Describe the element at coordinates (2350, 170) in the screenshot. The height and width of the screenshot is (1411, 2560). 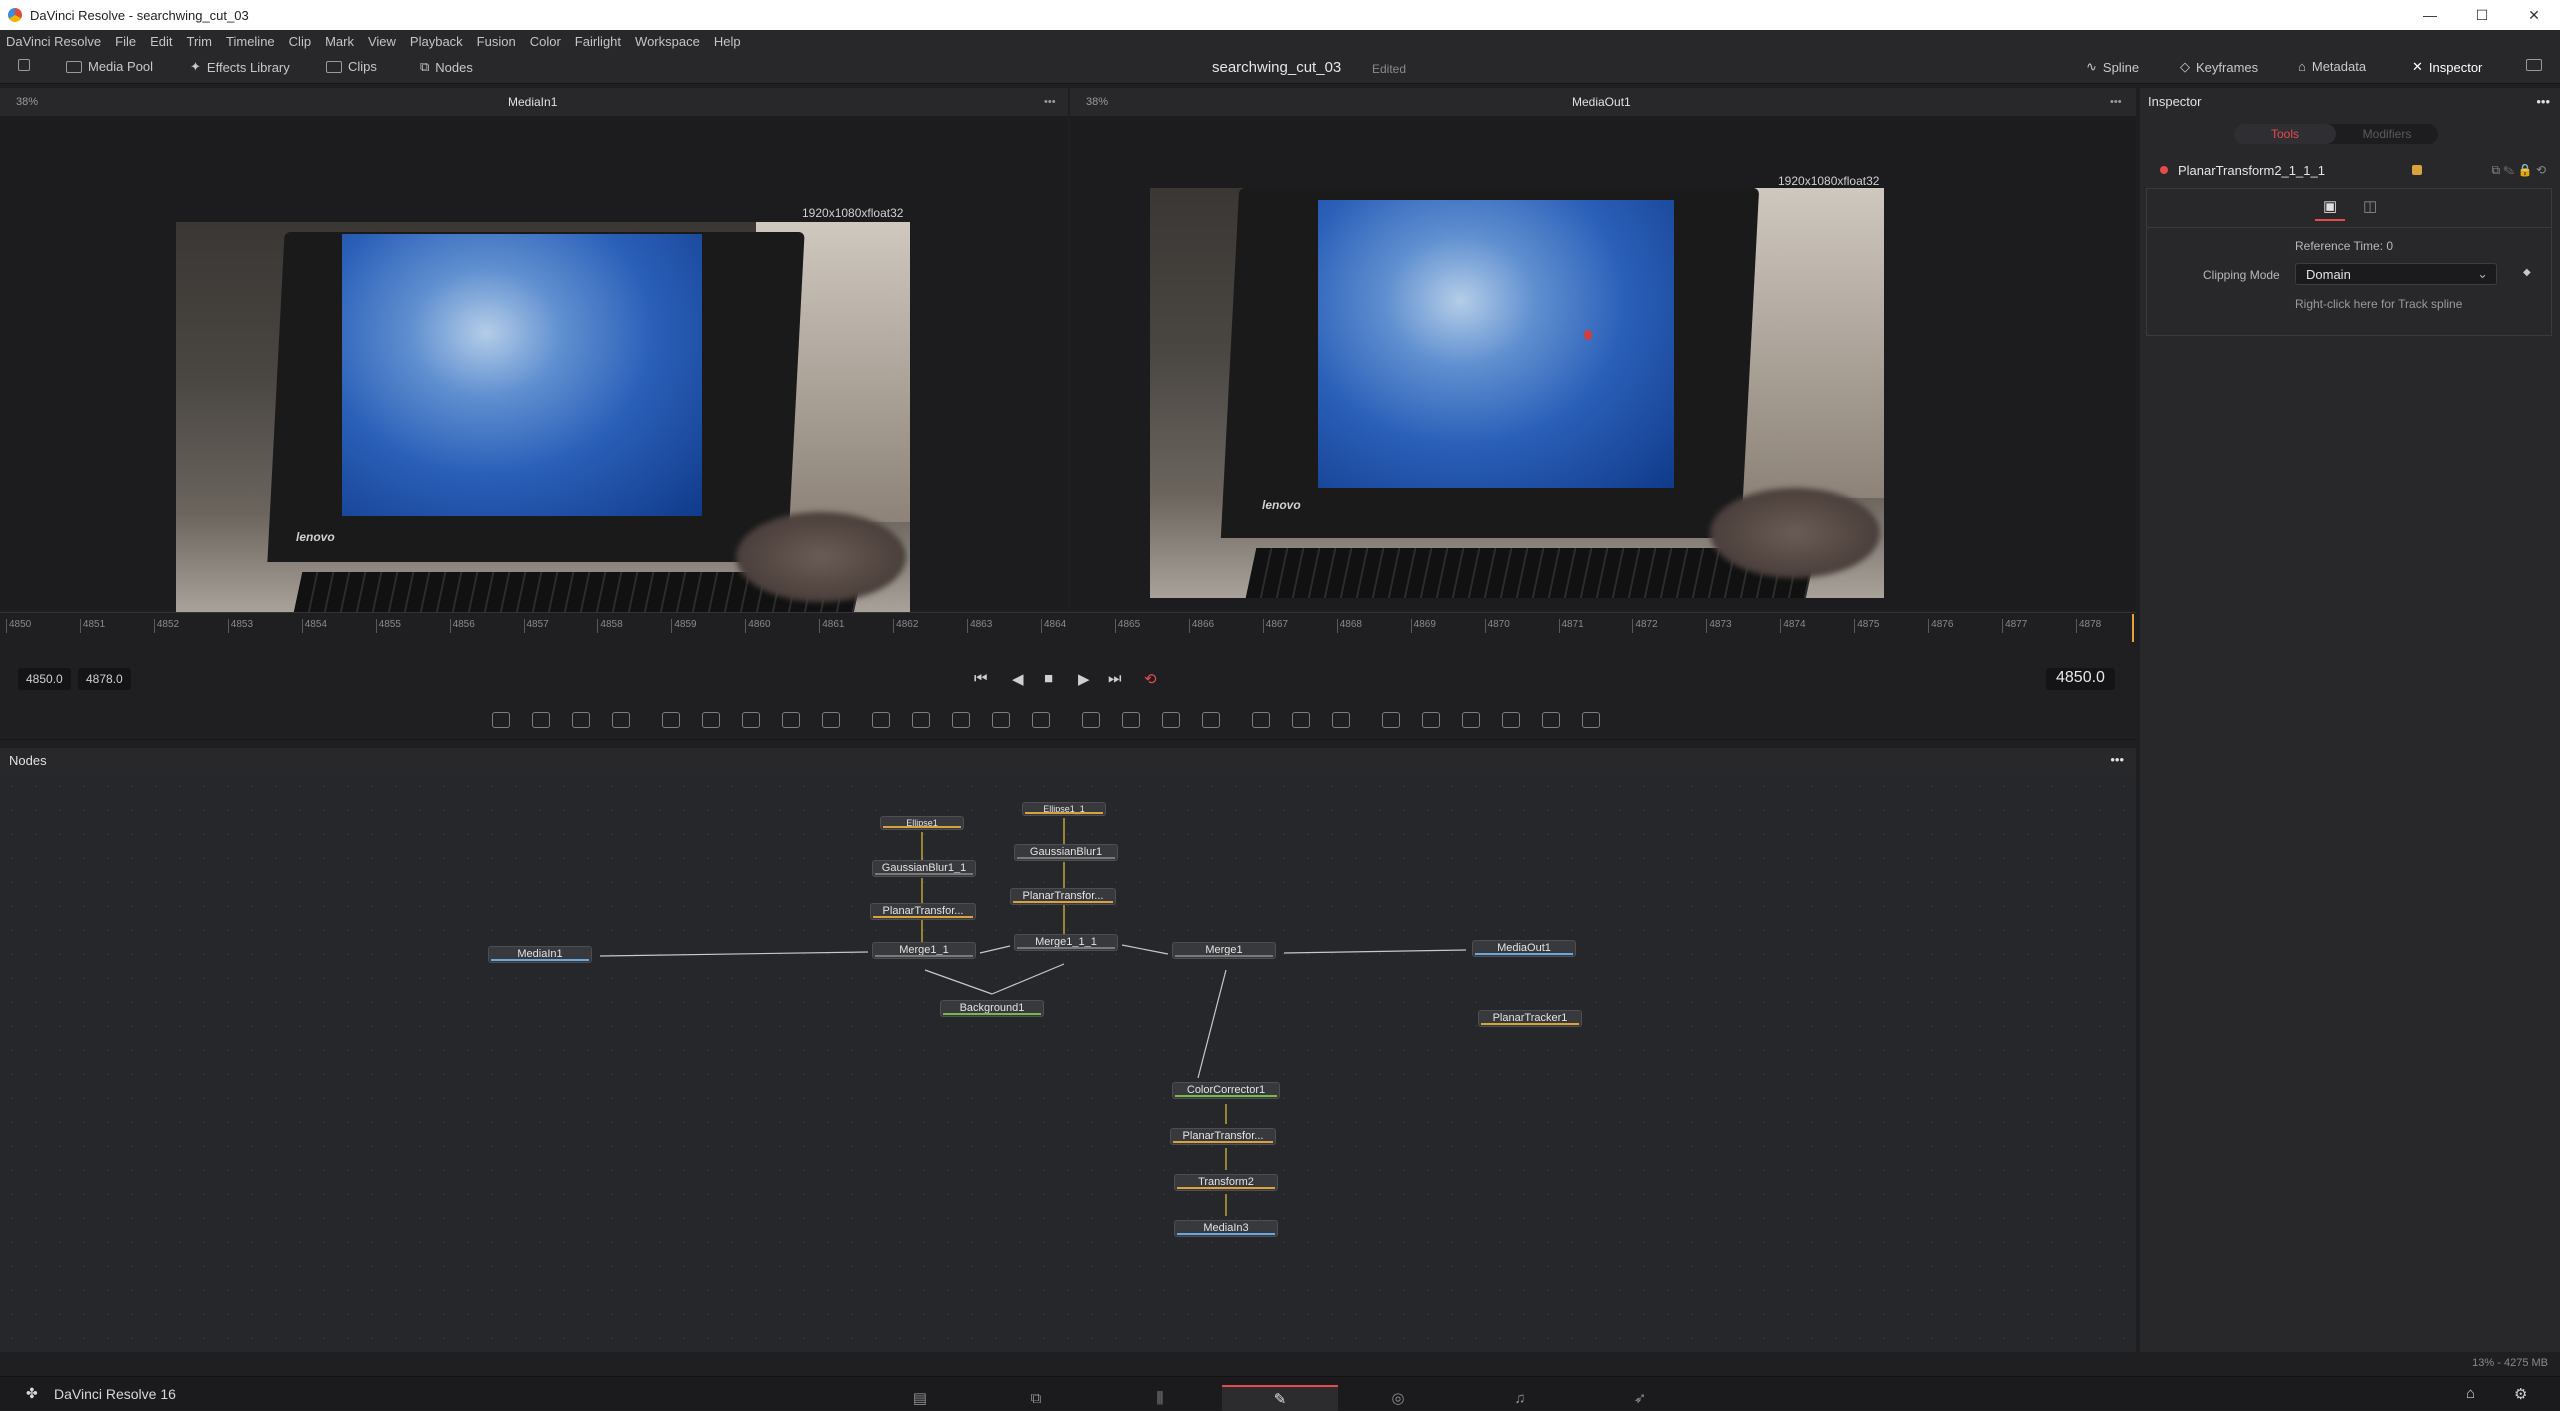
I see `tool-header: PlanarTransform2_1_1_1 ⧉ ✎ 🔒 ⟲` at that location.